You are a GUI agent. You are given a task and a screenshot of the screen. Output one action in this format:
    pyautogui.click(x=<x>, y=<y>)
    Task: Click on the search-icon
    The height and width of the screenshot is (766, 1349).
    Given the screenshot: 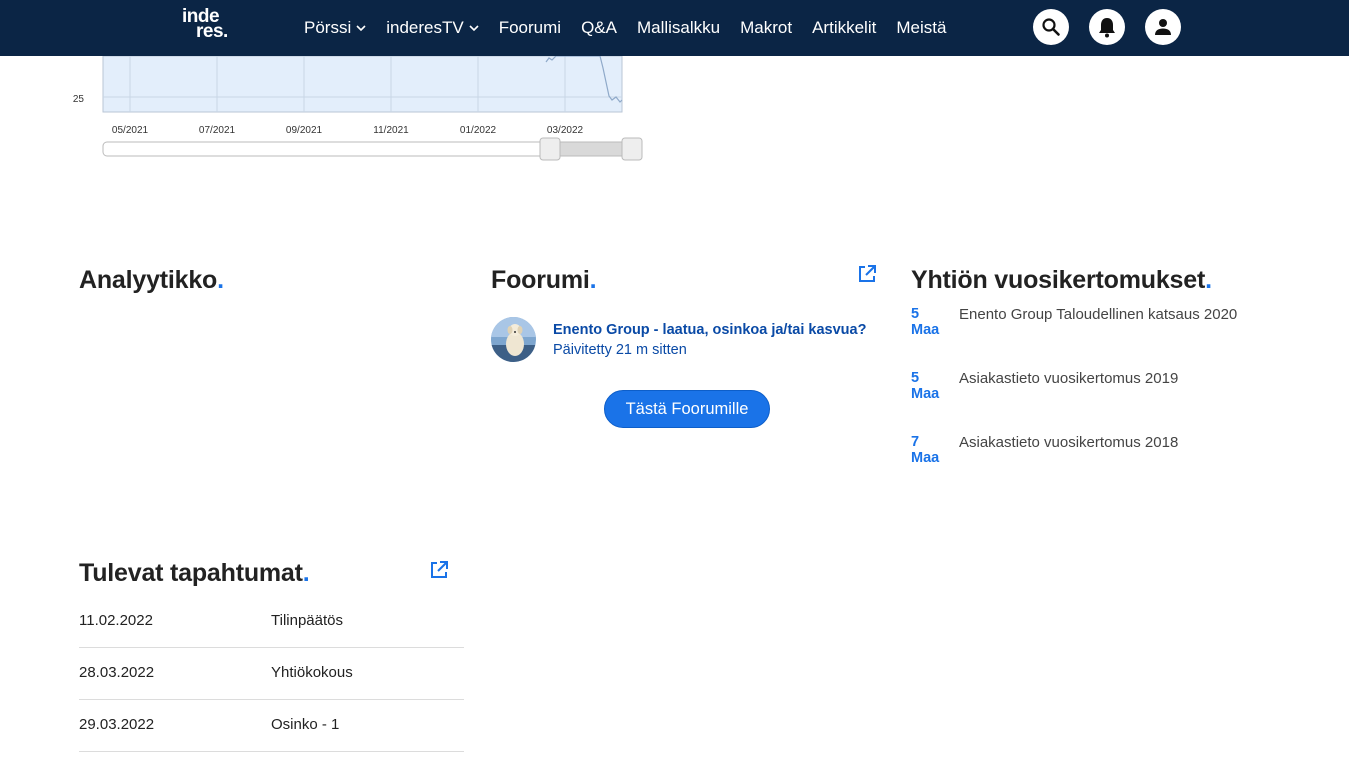 What is the action you would take?
    pyautogui.click(x=1051, y=27)
    